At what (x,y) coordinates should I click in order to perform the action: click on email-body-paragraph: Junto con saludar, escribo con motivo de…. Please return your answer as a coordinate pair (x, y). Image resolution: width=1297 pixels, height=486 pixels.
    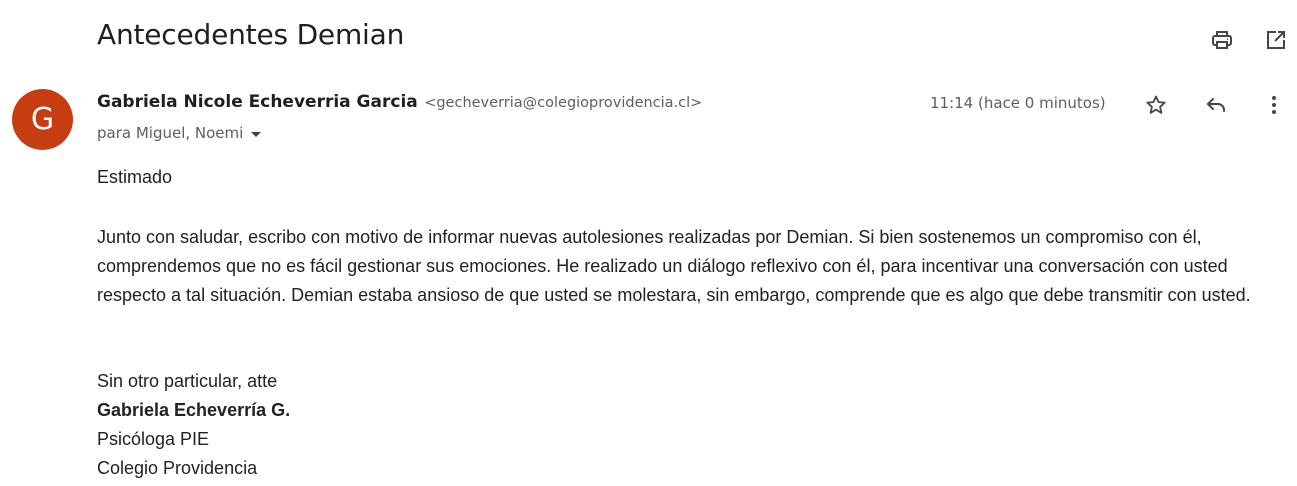
    Looking at the image, I should click on (674, 266).